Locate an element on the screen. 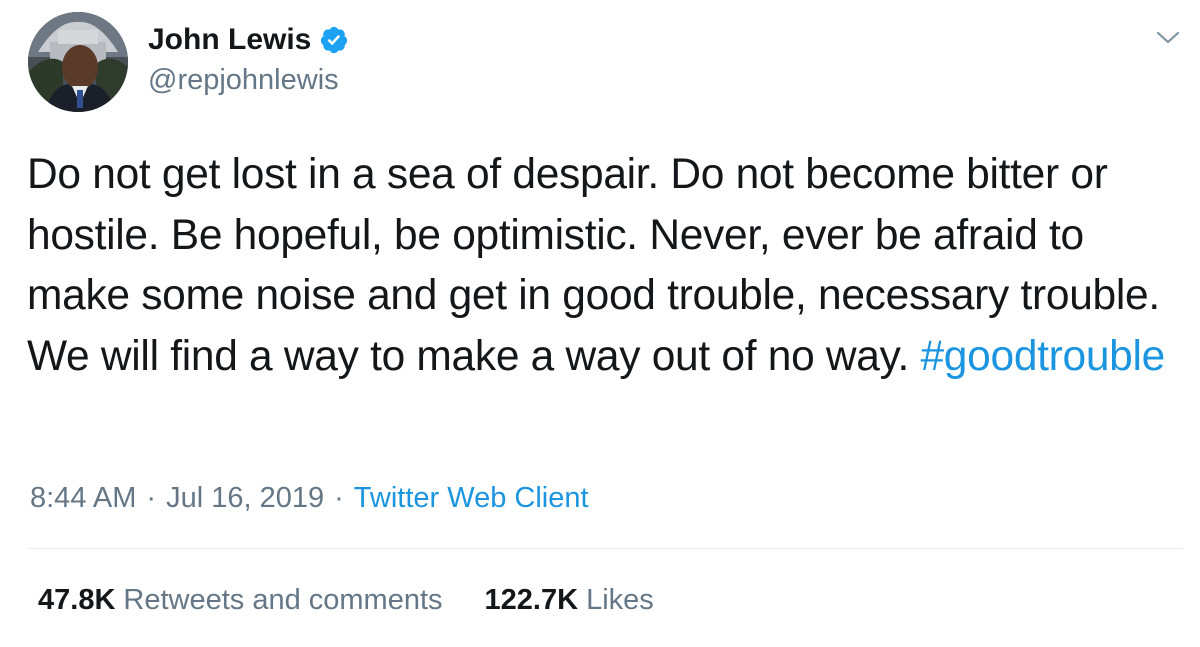  tweet-stats: 47.8K Retweets and comments 122.7K Likes is located at coordinates (346, 600).